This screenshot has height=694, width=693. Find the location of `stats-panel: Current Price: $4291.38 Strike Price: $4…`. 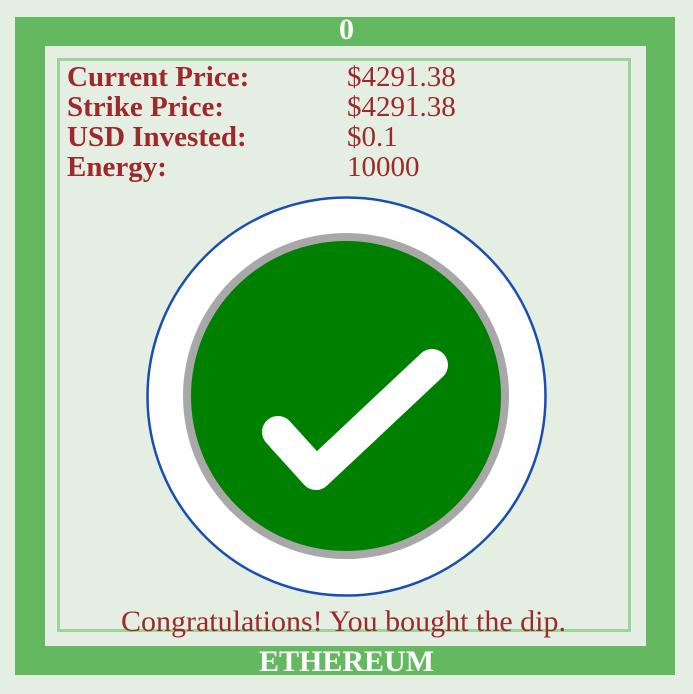

stats-panel: Current Price: $4291.38 Strike Price: $4… is located at coordinates (261, 122).